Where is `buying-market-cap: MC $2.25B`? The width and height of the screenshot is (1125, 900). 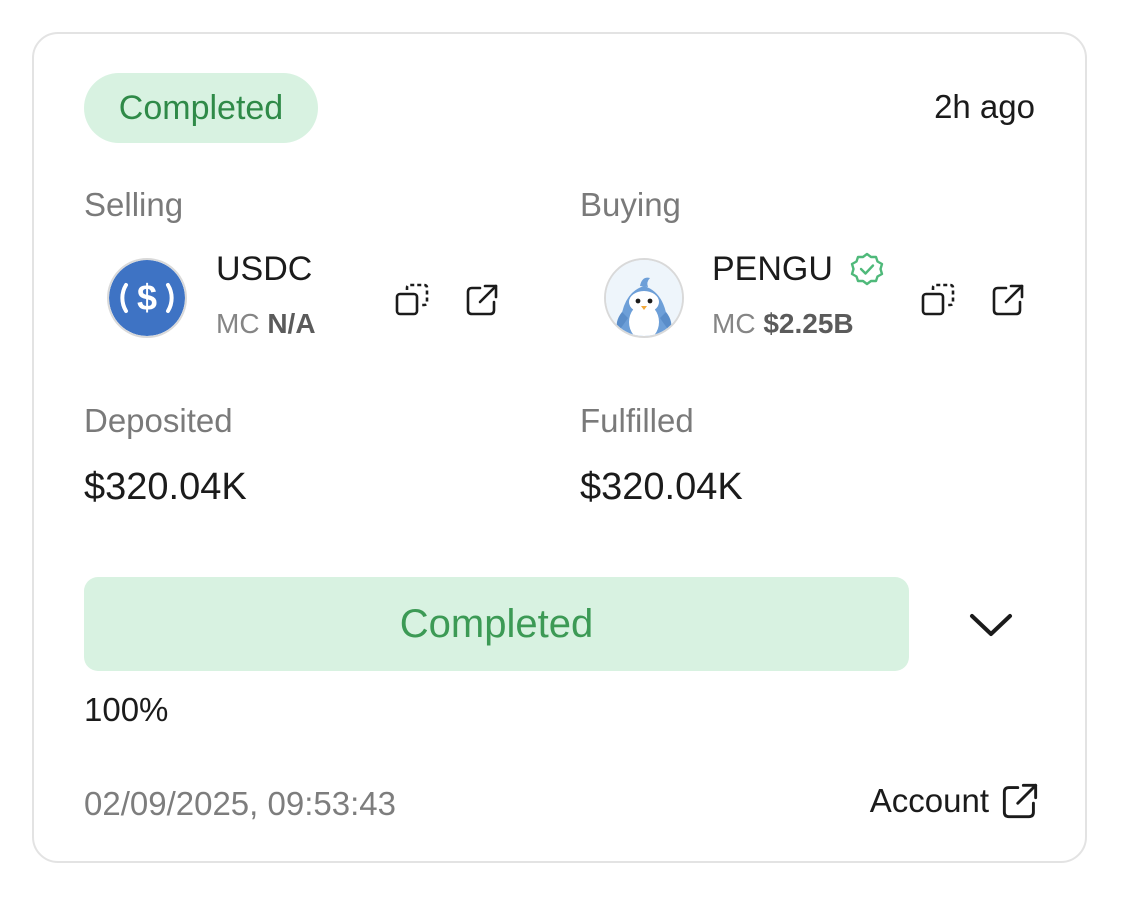
buying-market-cap: MC $2.25B is located at coordinates (783, 324).